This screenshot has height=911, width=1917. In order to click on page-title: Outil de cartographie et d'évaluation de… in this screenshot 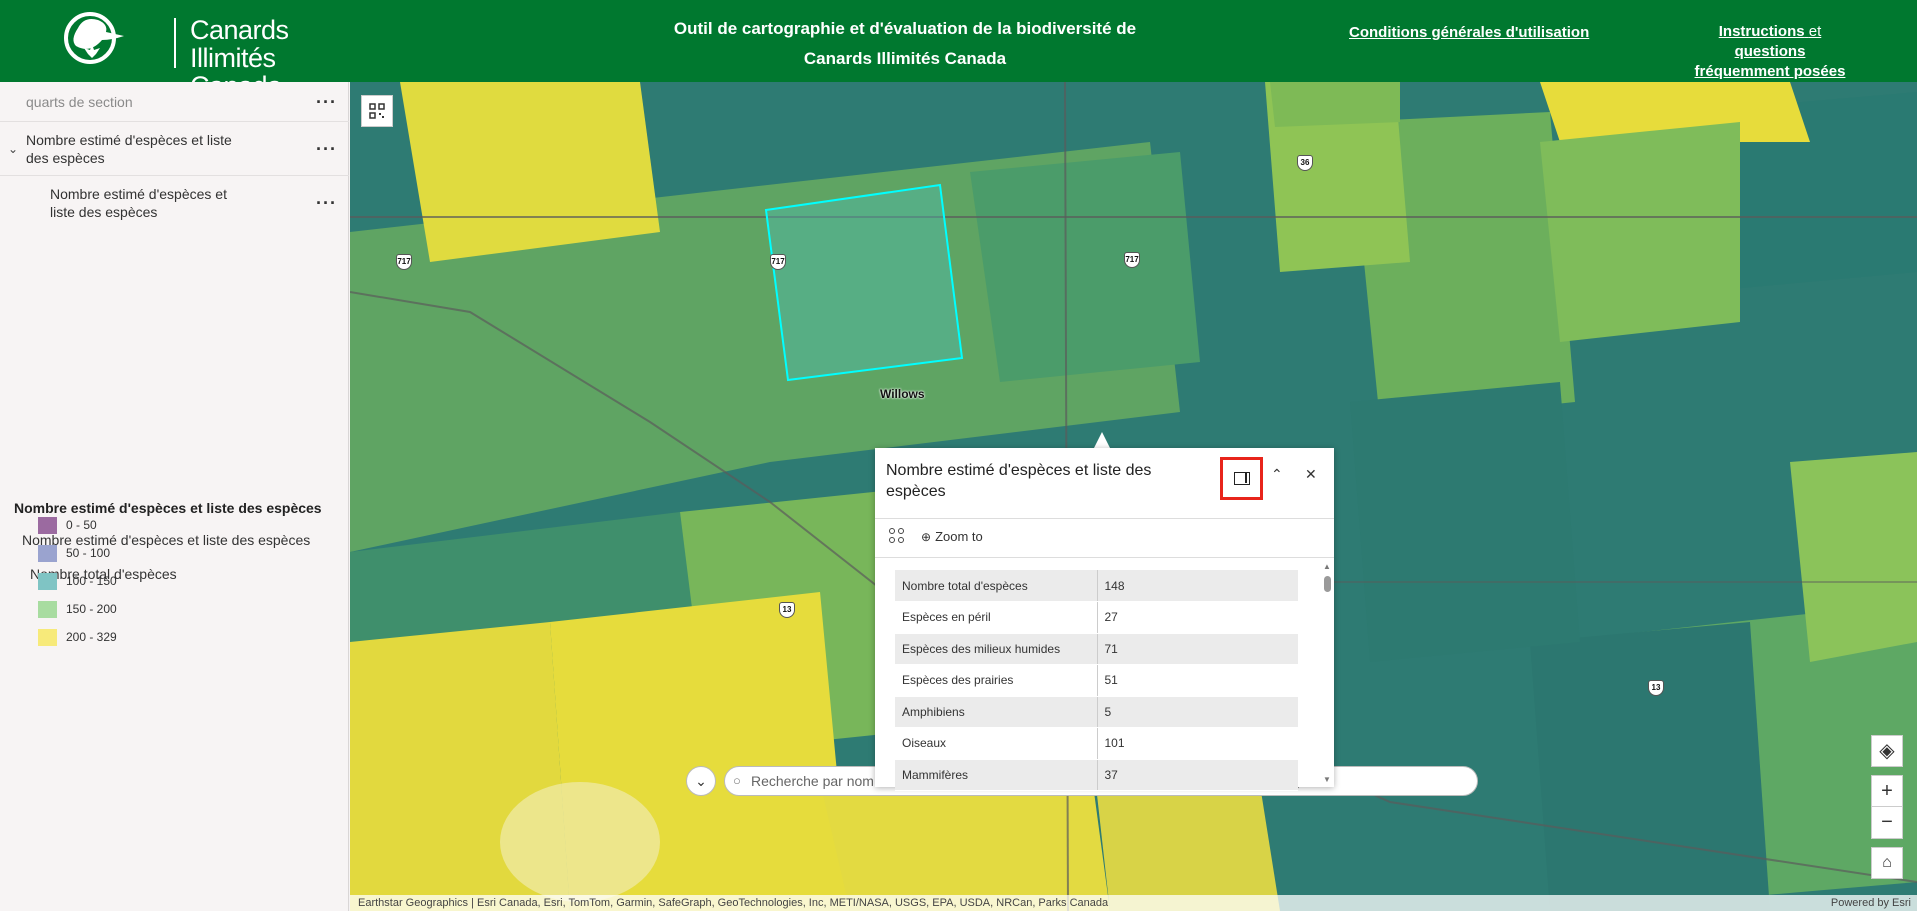, I will do `click(905, 44)`.